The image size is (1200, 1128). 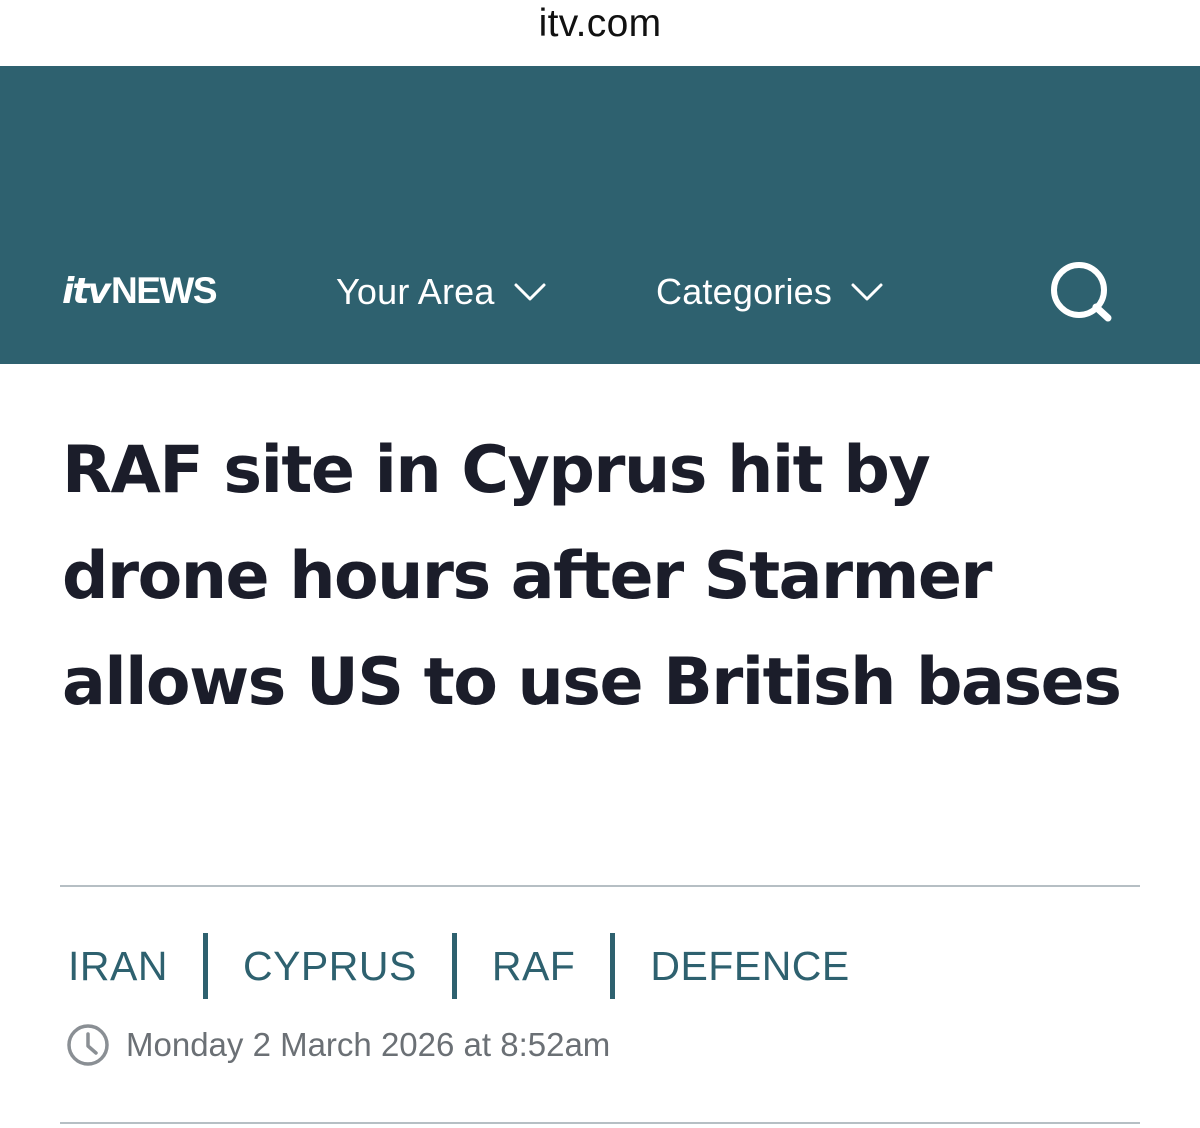 I want to click on article-date: Monday 2 March 2026 at 8:52am, so click(x=368, y=1044).